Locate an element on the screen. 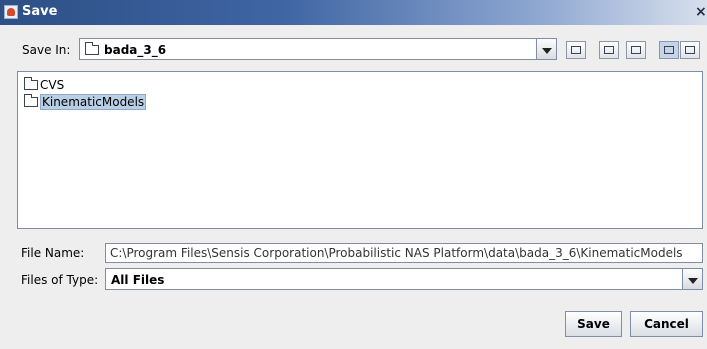  save-in-combo: bada_3_6 is located at coordinates (318, 49).